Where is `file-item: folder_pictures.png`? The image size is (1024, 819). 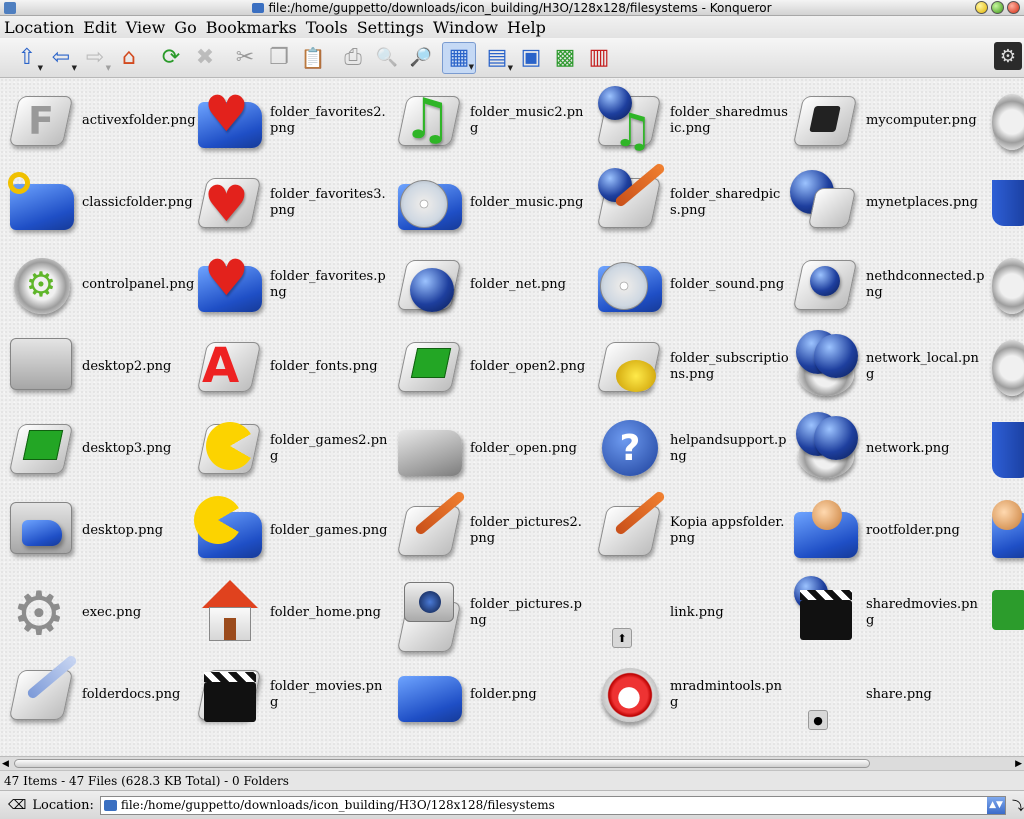 file-item: folder_pictures.png is located at coordinates (491, 614).